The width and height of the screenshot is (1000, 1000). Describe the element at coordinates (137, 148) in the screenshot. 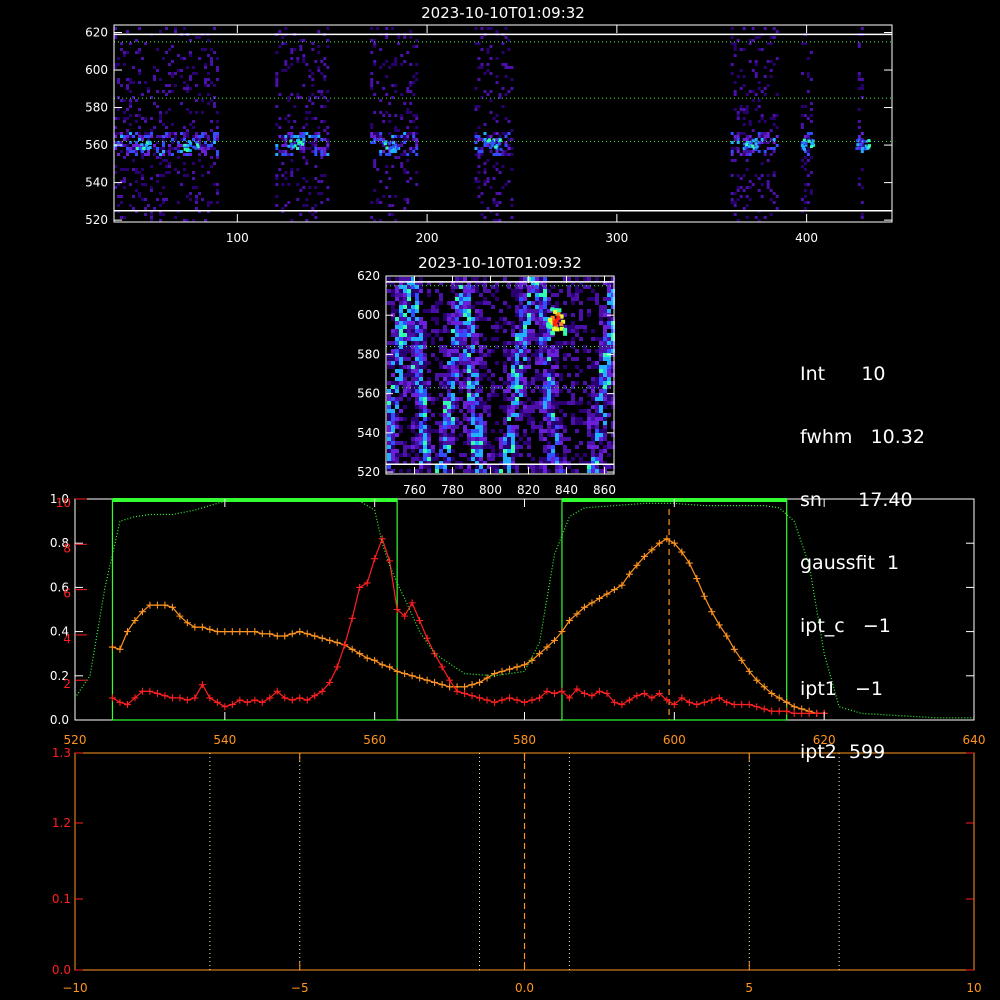

I see `core-pixel` at that location.